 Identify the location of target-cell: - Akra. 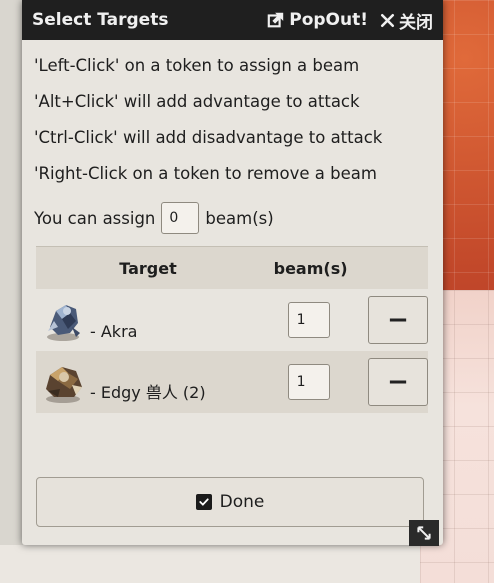
(148, 320).